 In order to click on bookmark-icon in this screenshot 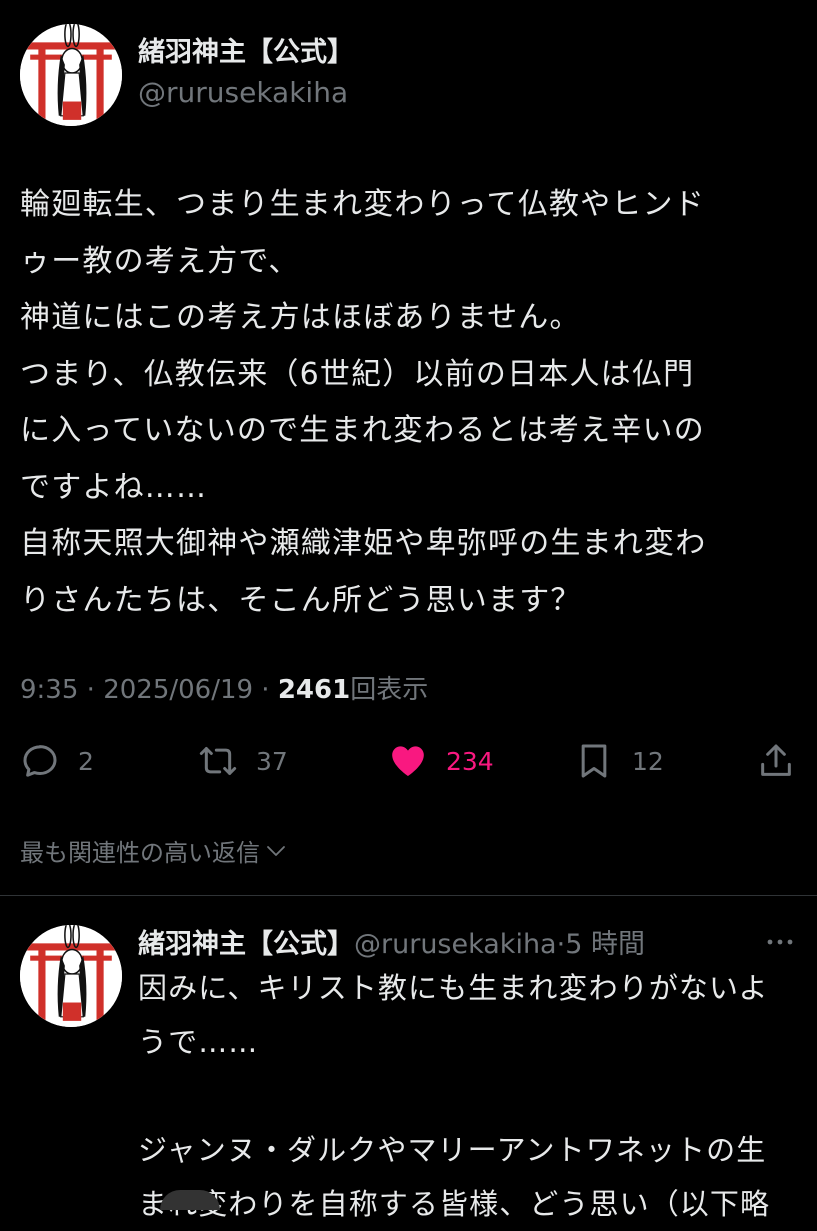, I will do `click(594, 761)`.